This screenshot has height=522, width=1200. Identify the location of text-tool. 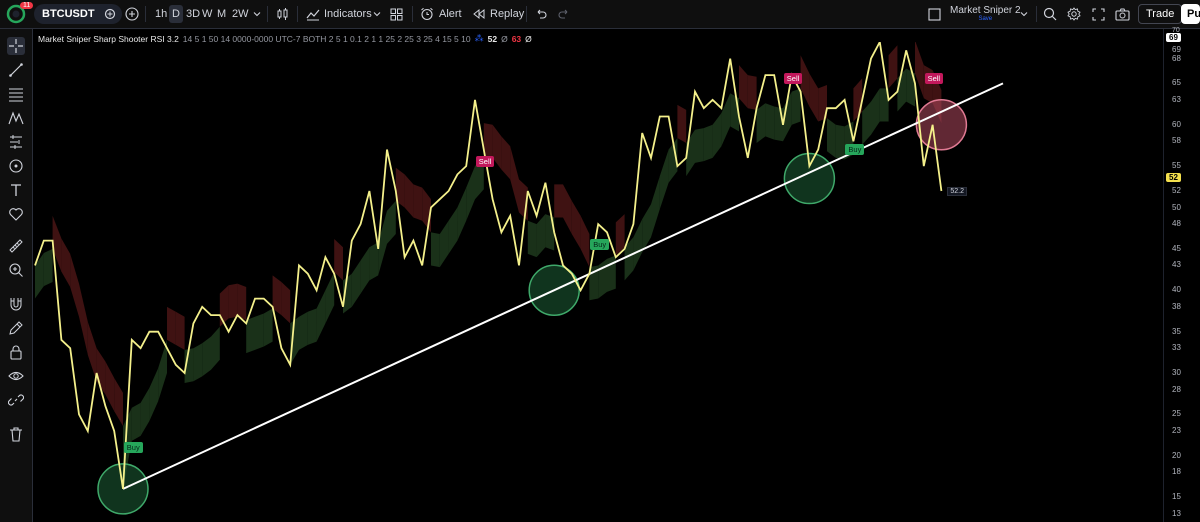
(16, 190).